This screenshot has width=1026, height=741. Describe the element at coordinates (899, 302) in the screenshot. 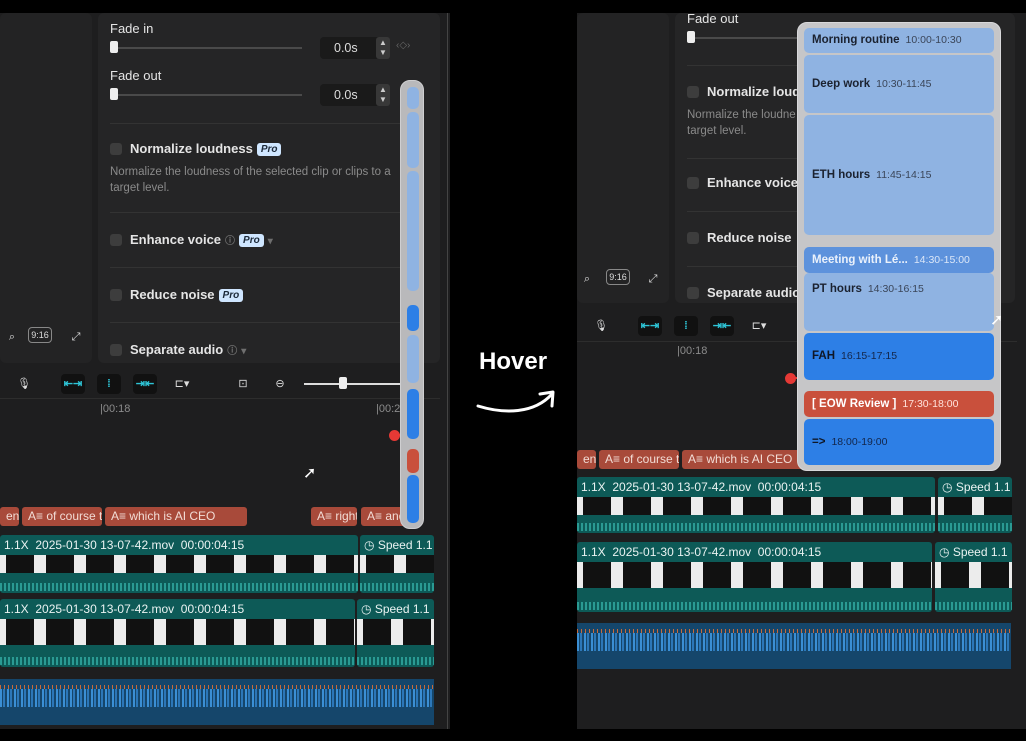

I see `calendar-event: PT hours 14:30-16:15` at that location.